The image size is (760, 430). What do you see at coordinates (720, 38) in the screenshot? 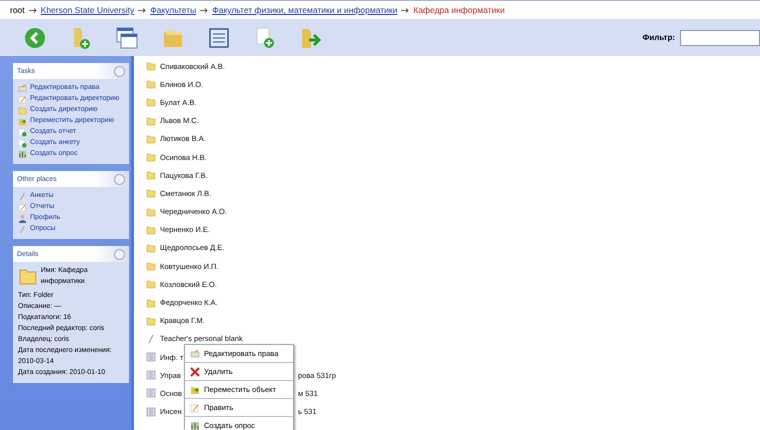
I see `filter-field` at bounding box center [720, 38].